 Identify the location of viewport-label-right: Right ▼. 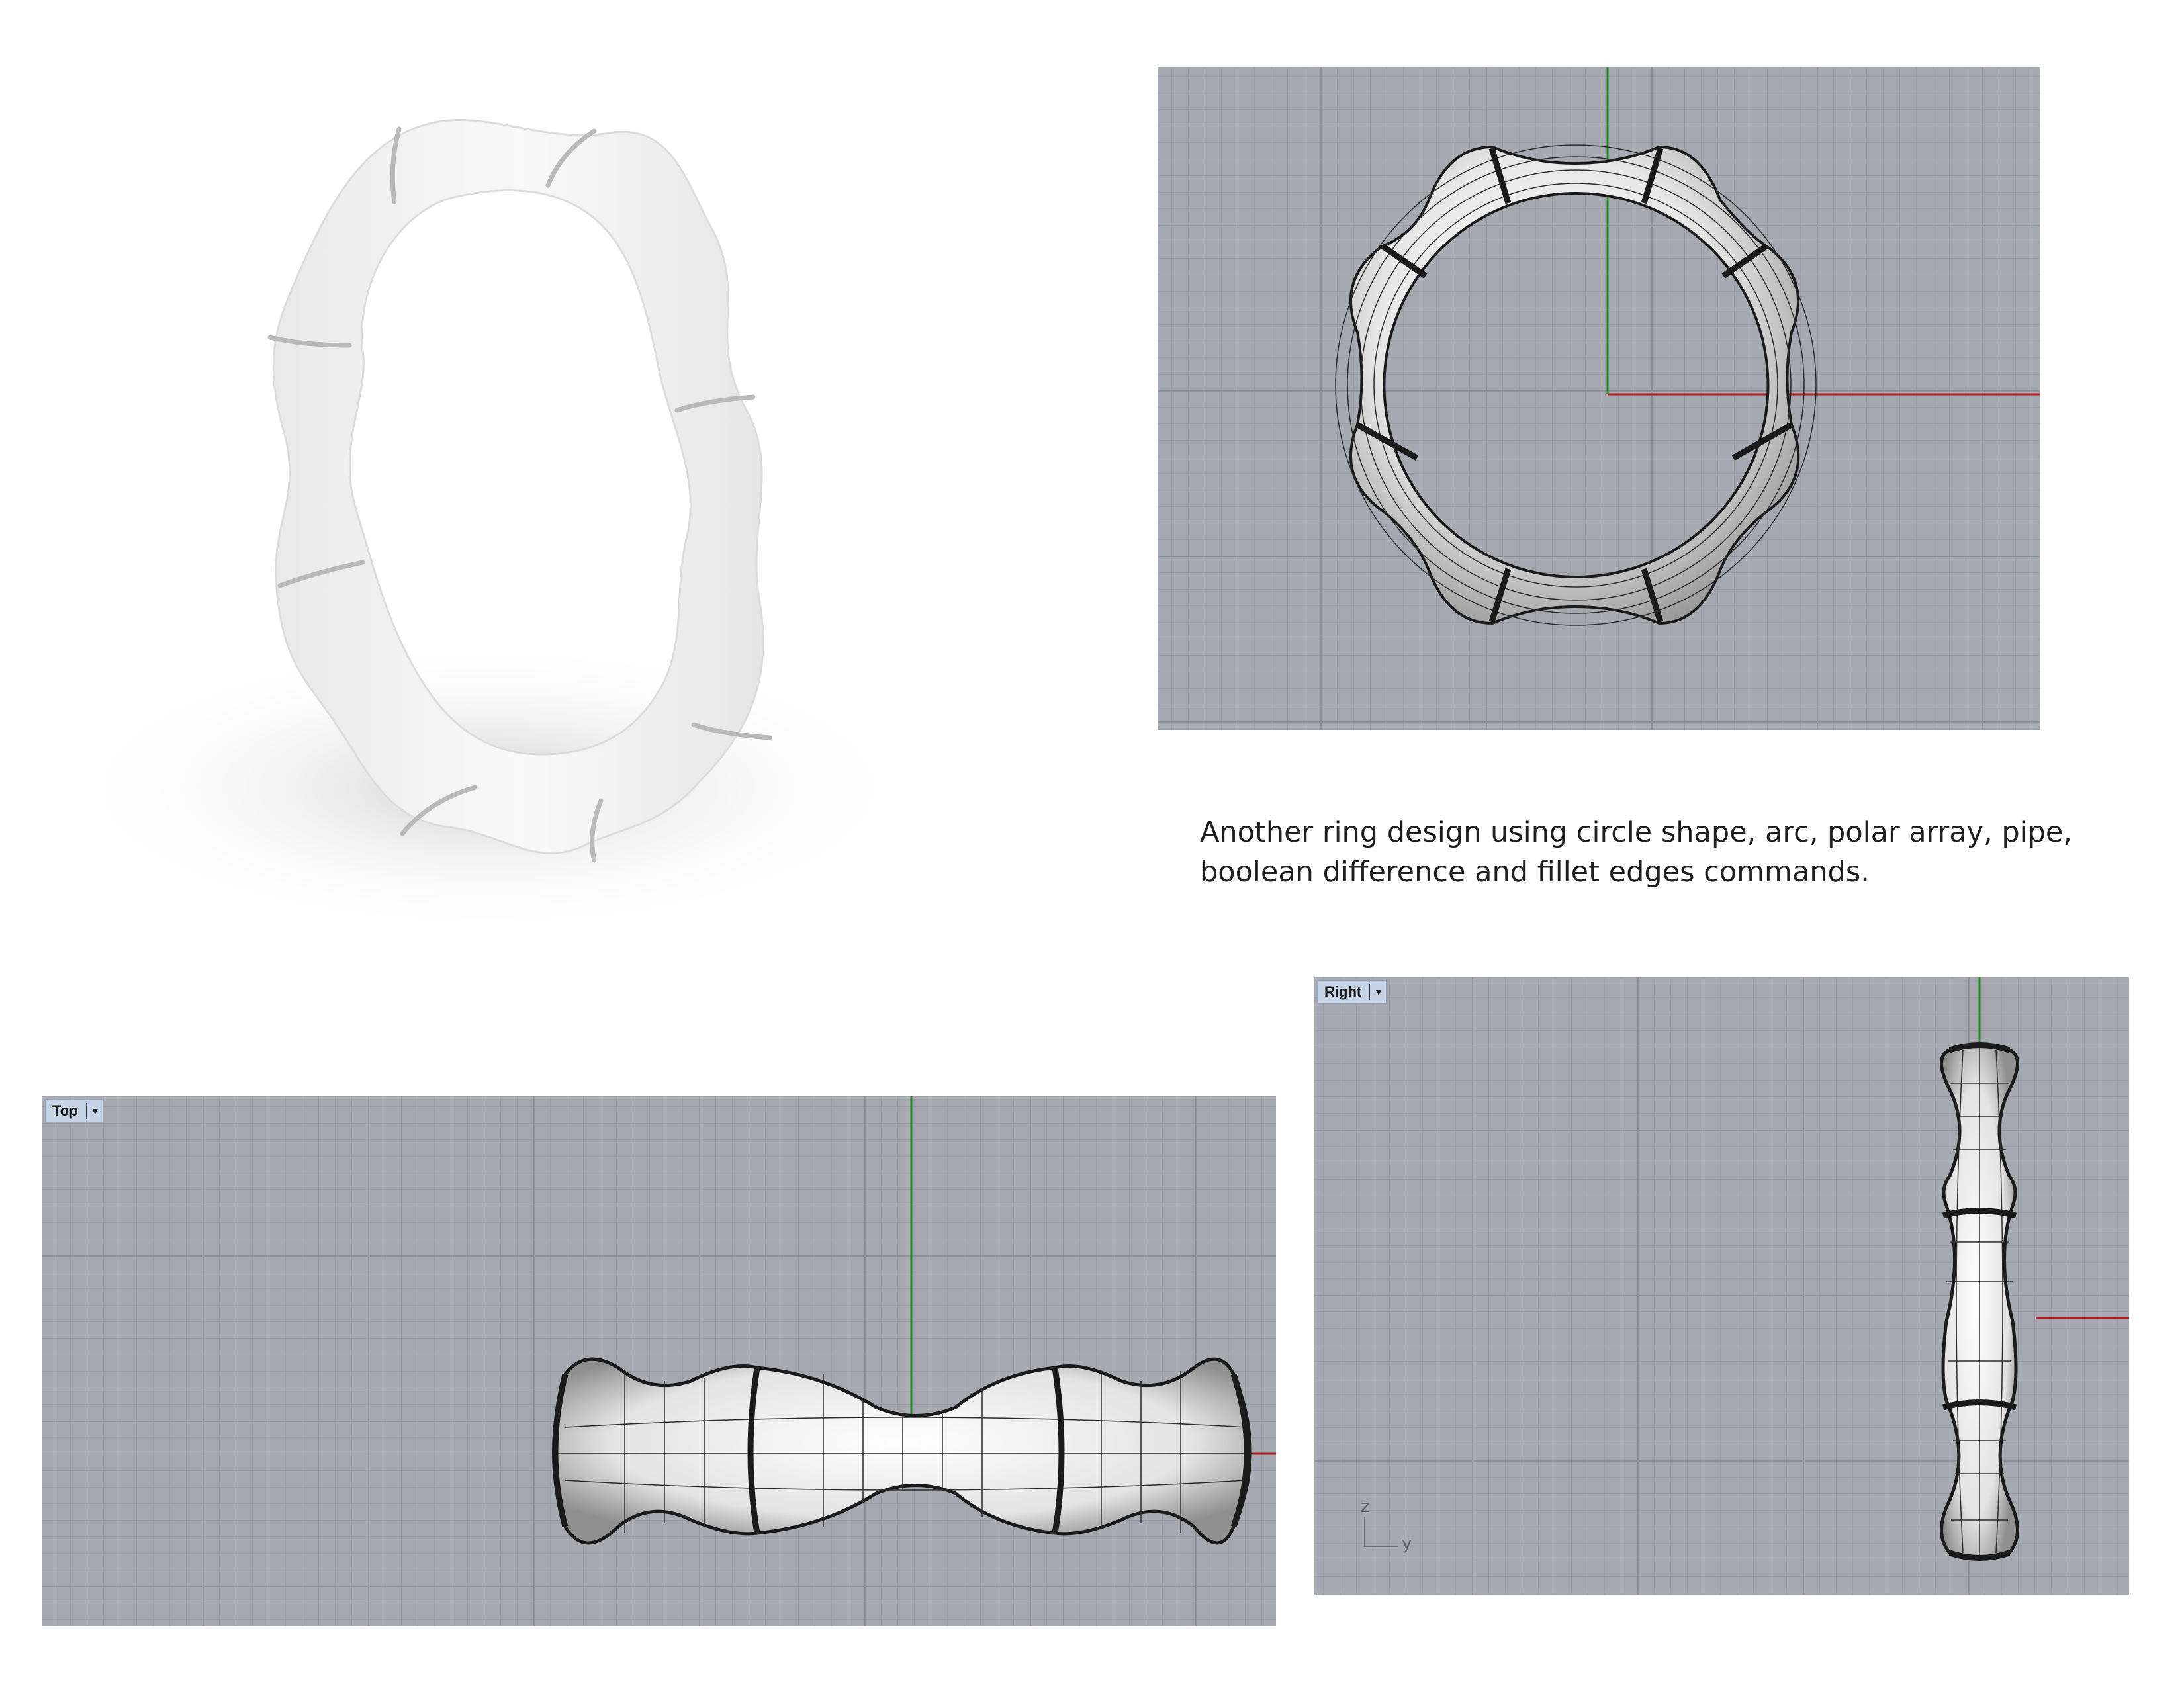
(1352, 992).